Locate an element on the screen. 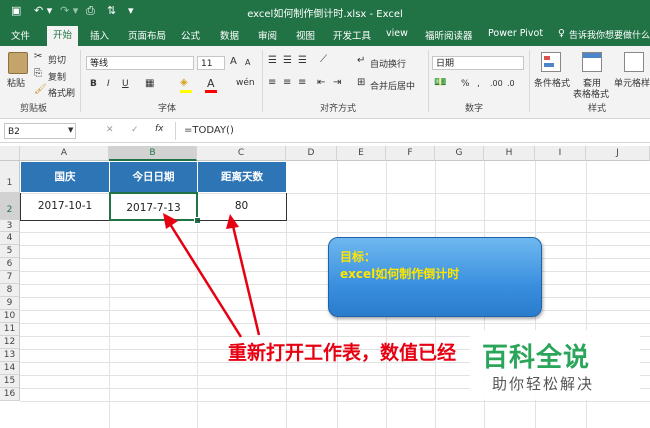 The image size is (650, 428). goal-callout: 目标： excel如何制作倒计时 is located at coordinates (435, 277).